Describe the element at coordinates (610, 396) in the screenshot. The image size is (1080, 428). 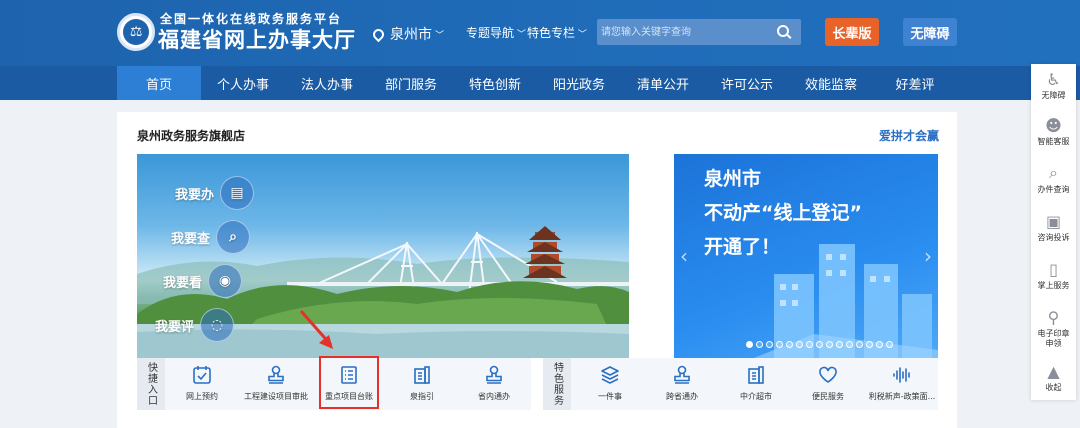
I see `service-item-label: 一件事` at that location.